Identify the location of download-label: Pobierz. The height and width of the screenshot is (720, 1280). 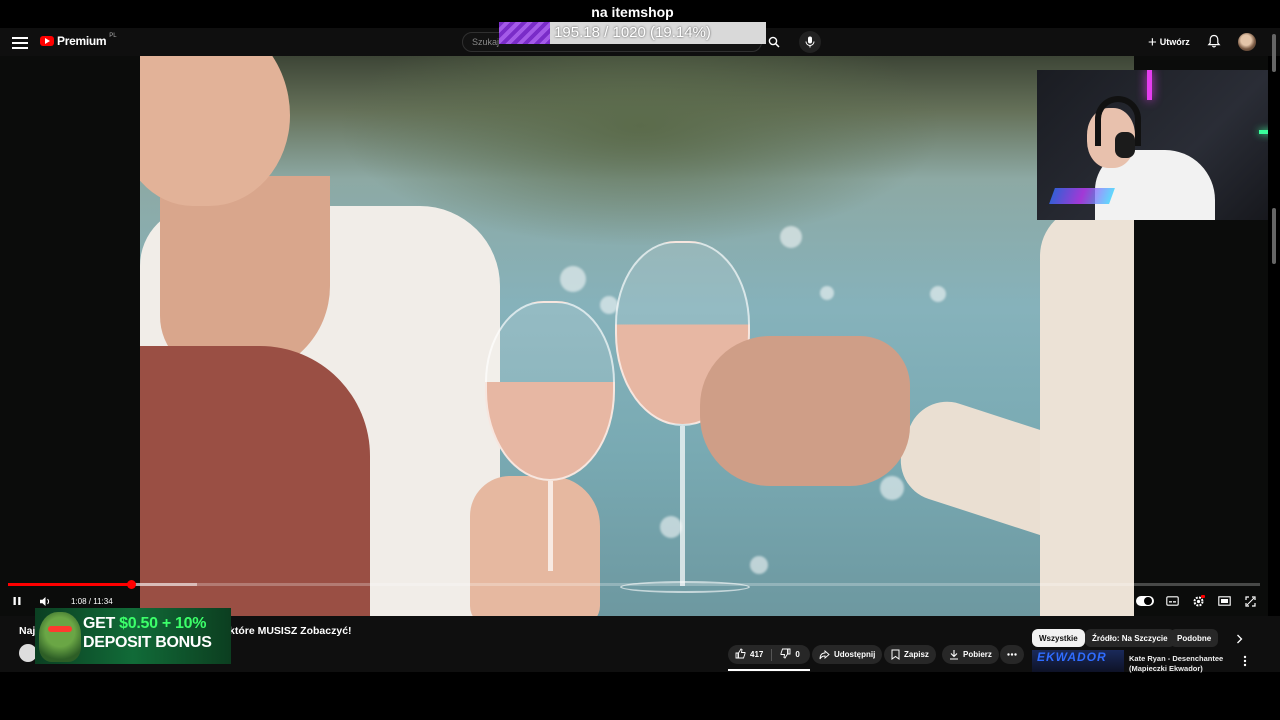
(977, 654).